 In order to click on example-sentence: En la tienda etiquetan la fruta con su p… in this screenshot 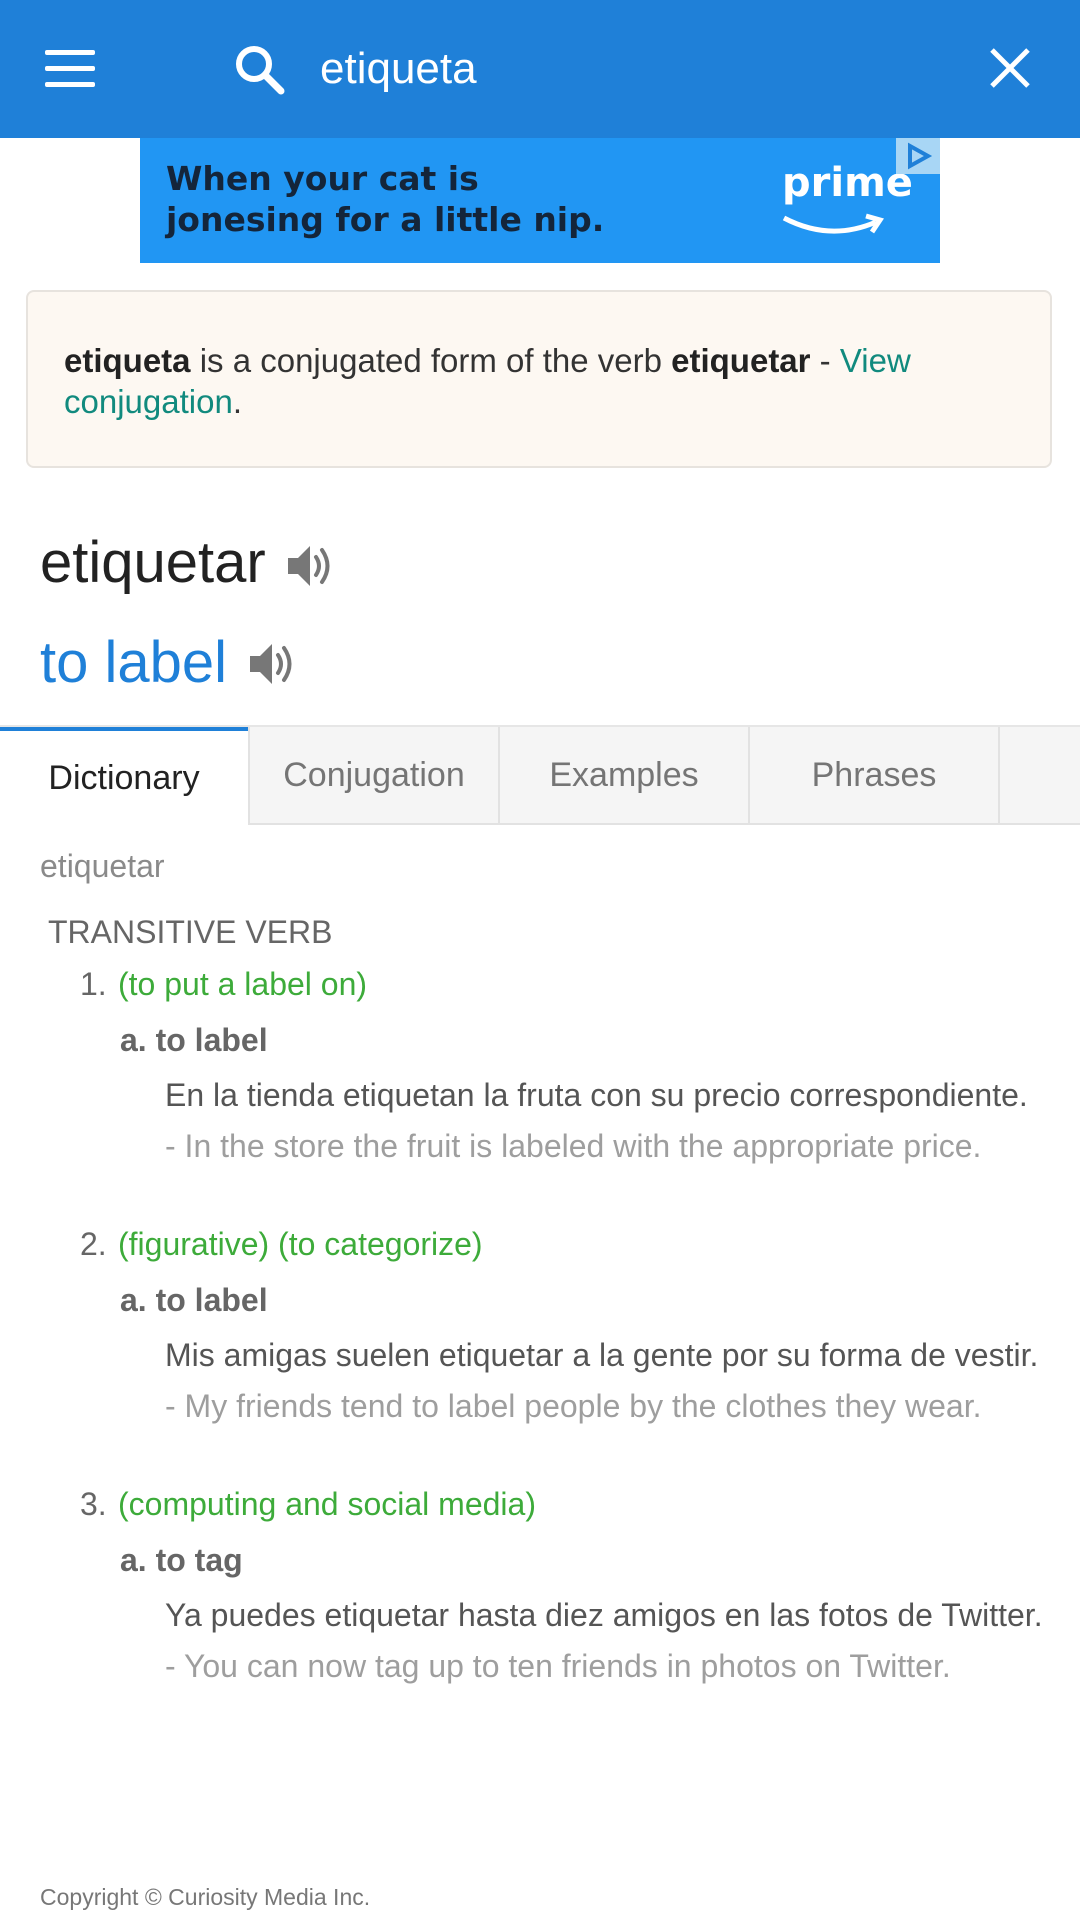, I will do `click(605, 1121)`.